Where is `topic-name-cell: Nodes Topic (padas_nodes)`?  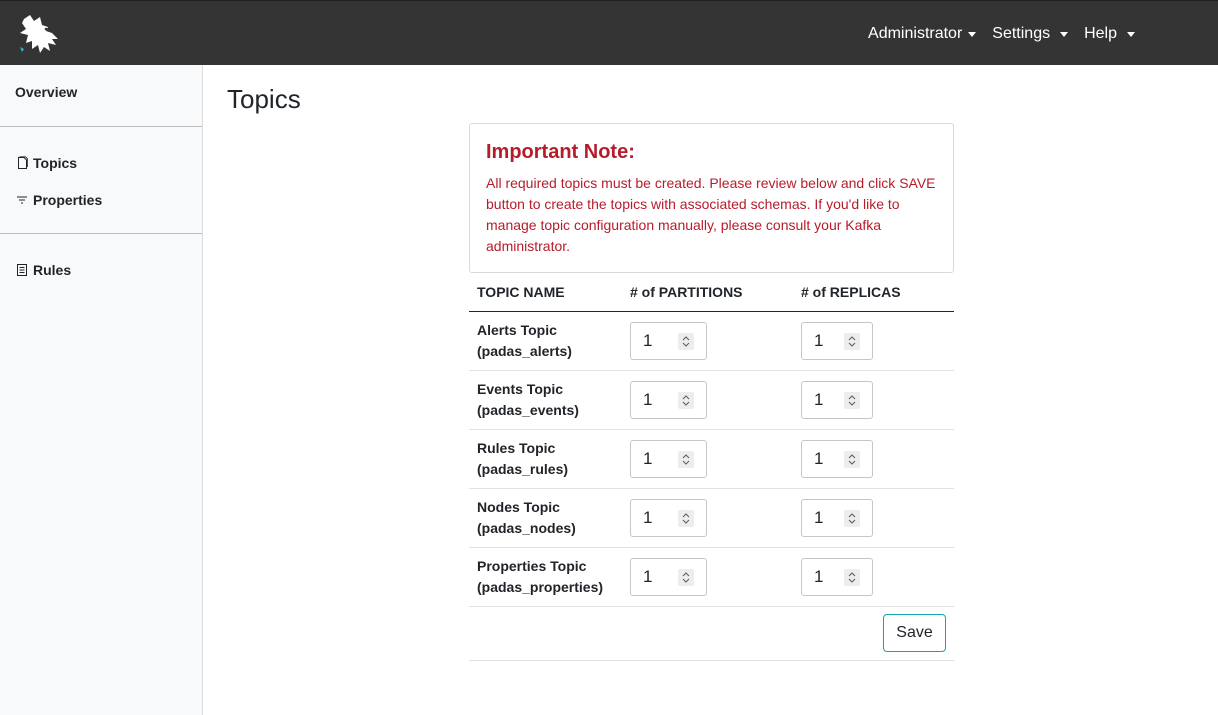
topic-name-cell: Nodes Topic (padas_nodes) is located at coordinates (545, 518).